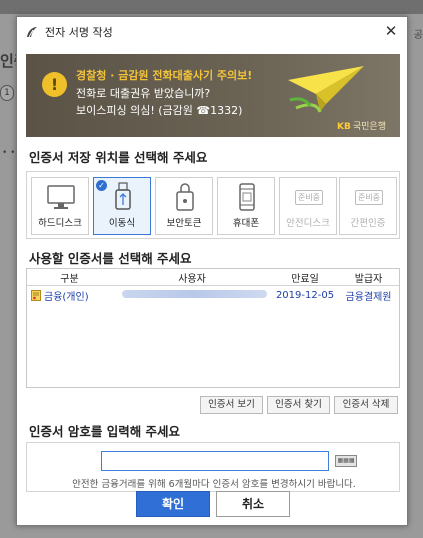 The height and width of the screenshot is (538, 423). I want to click on close-button: ✕, so click(391, 31).